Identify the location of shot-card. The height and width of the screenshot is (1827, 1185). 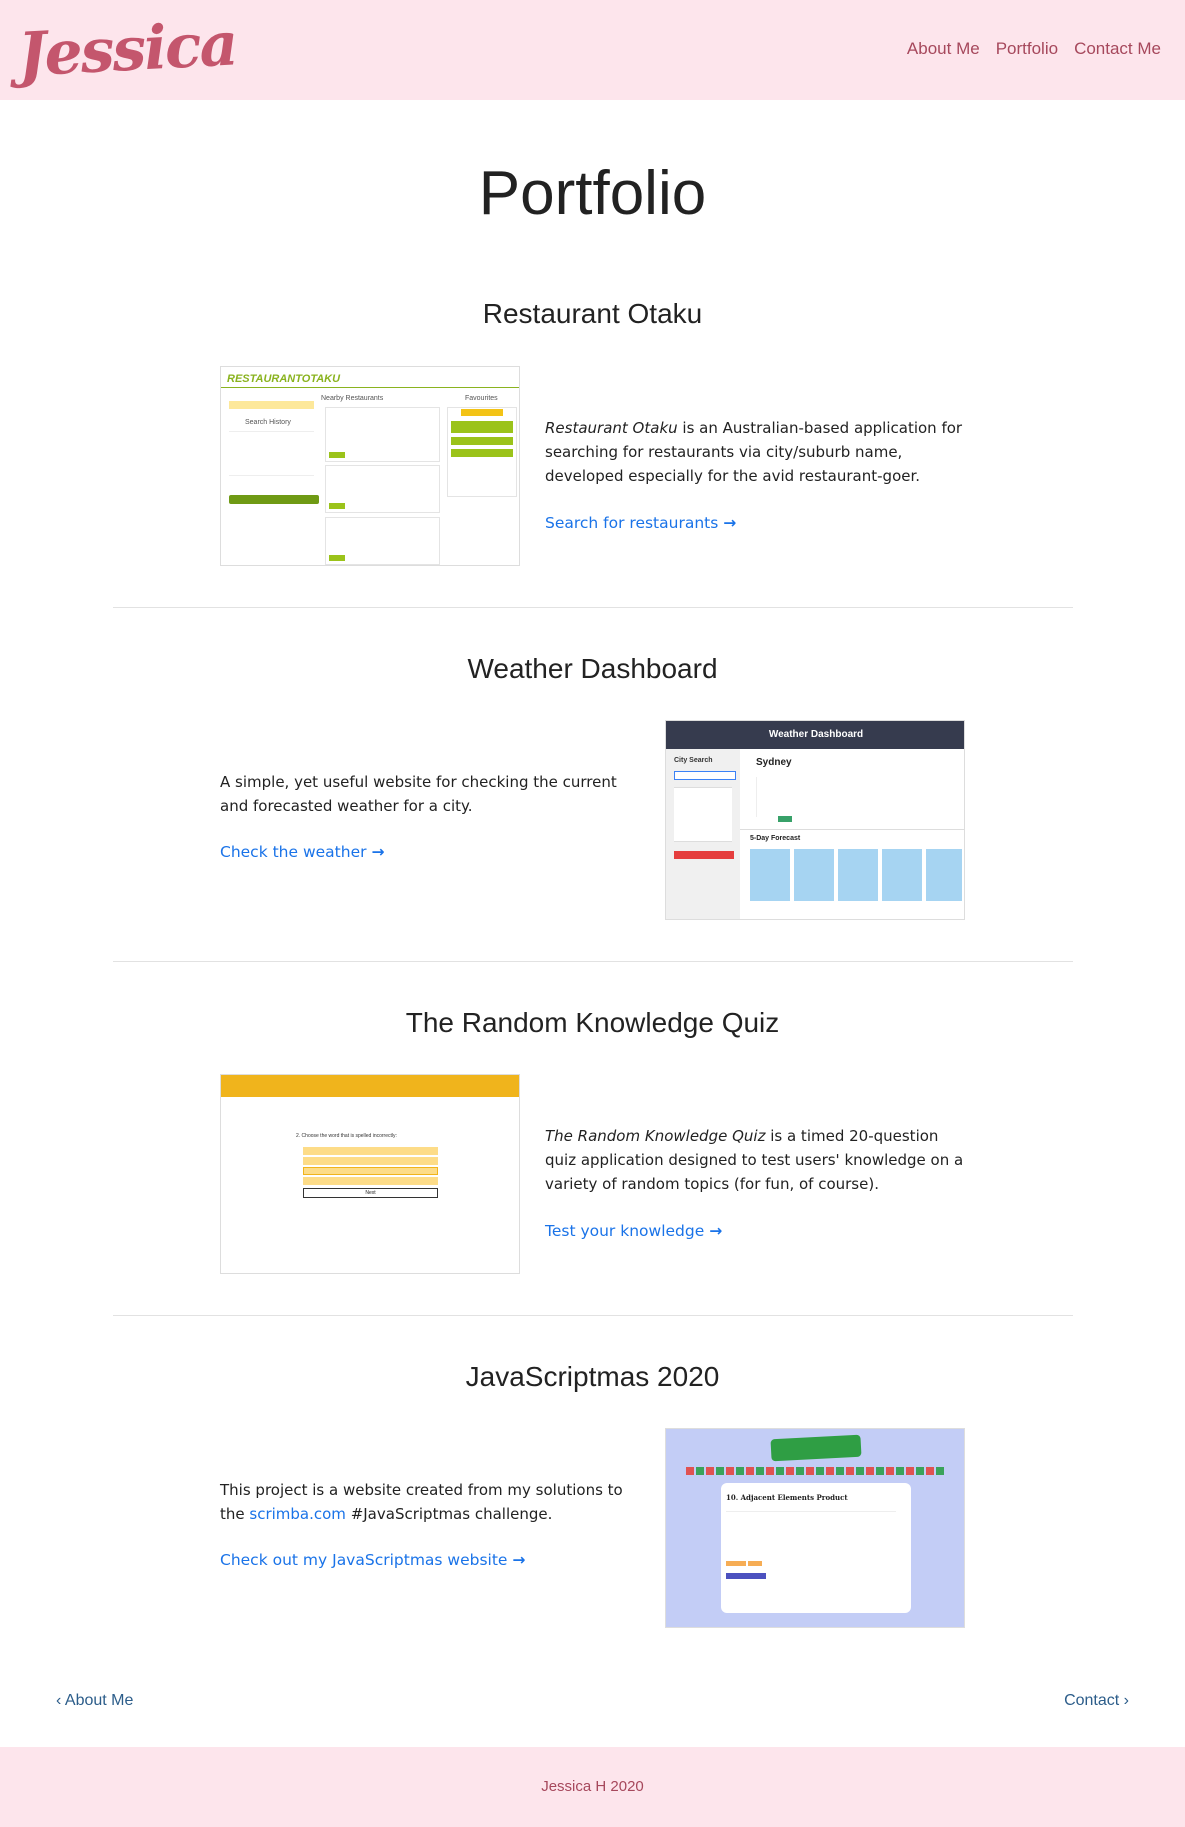
(816, 1548).